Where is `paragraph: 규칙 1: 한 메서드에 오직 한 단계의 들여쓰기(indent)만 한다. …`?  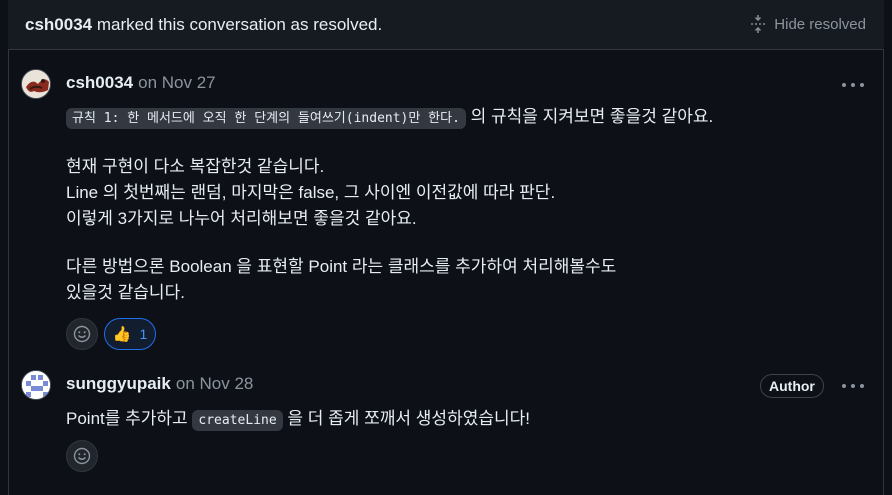
paragraph: 규칙 1: 한 메서드에 오직 한 단계의 들여쓰기(indent)만 한다. … is located at coordinates (389, 118).